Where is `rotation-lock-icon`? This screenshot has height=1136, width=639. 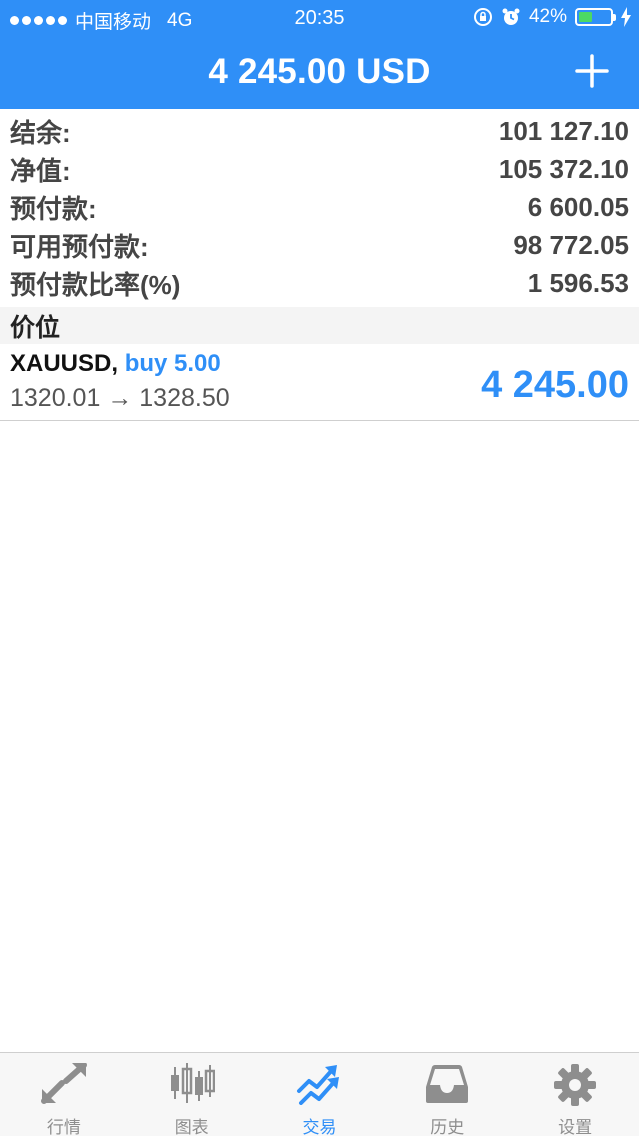 rotation-lock-icon is located at coordinates (482, 17).